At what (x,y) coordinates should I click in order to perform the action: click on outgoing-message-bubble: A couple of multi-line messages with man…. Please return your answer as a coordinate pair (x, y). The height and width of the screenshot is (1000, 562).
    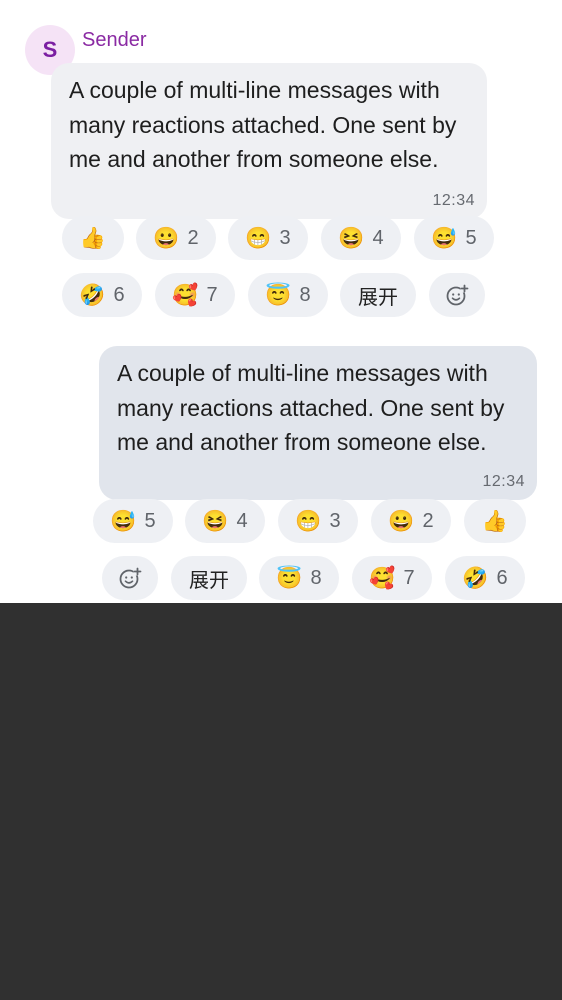
    Looking at the image, I should click on (318, 423).